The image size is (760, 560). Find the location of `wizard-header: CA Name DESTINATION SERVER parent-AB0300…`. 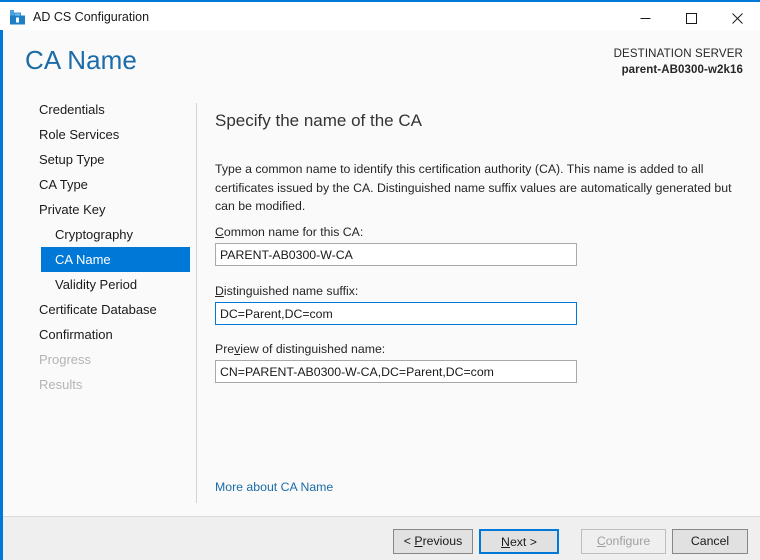

wizard-header: CA Name DESTINATION SERVER parent-AB0300… is located at coordinates (381, 63).